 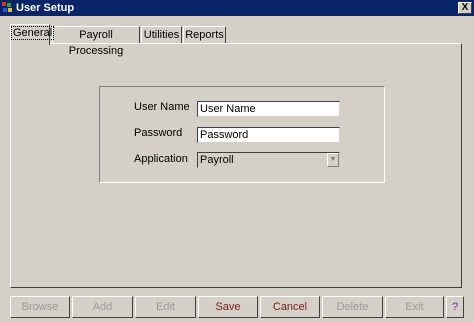 I want to click on password-label: Password, so click(x=158, y=133).